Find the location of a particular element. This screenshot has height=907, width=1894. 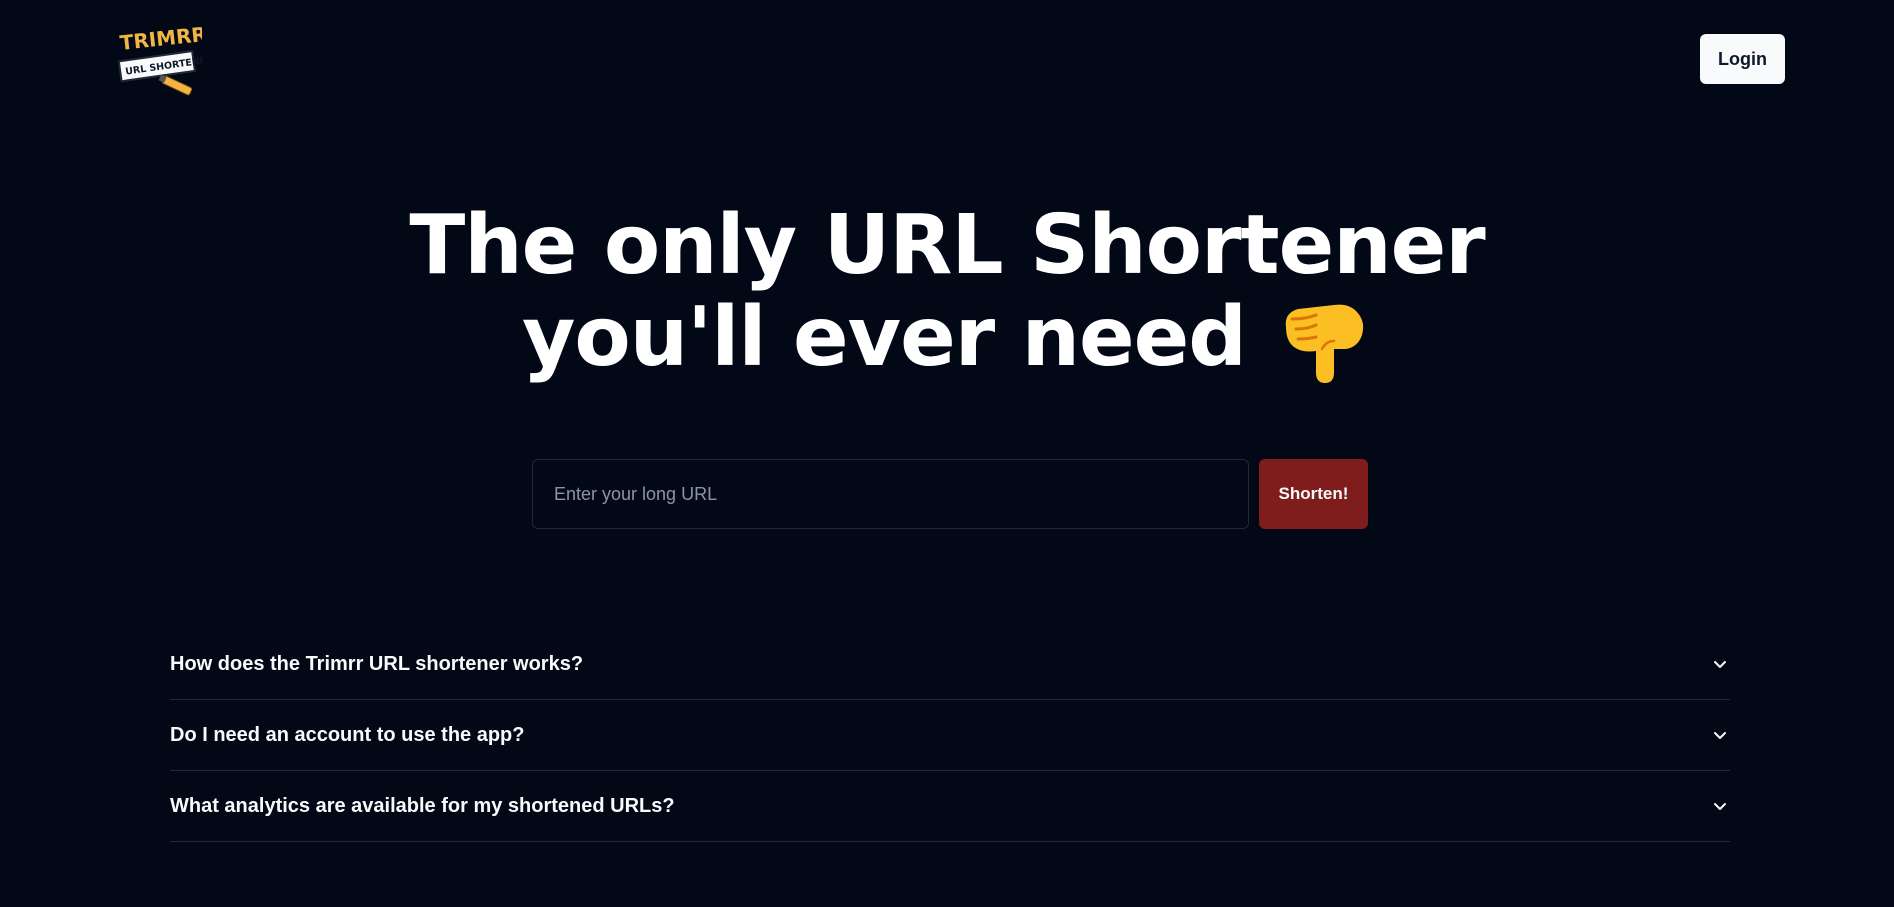

login-button: Login is located at coordinates (1742, 59).